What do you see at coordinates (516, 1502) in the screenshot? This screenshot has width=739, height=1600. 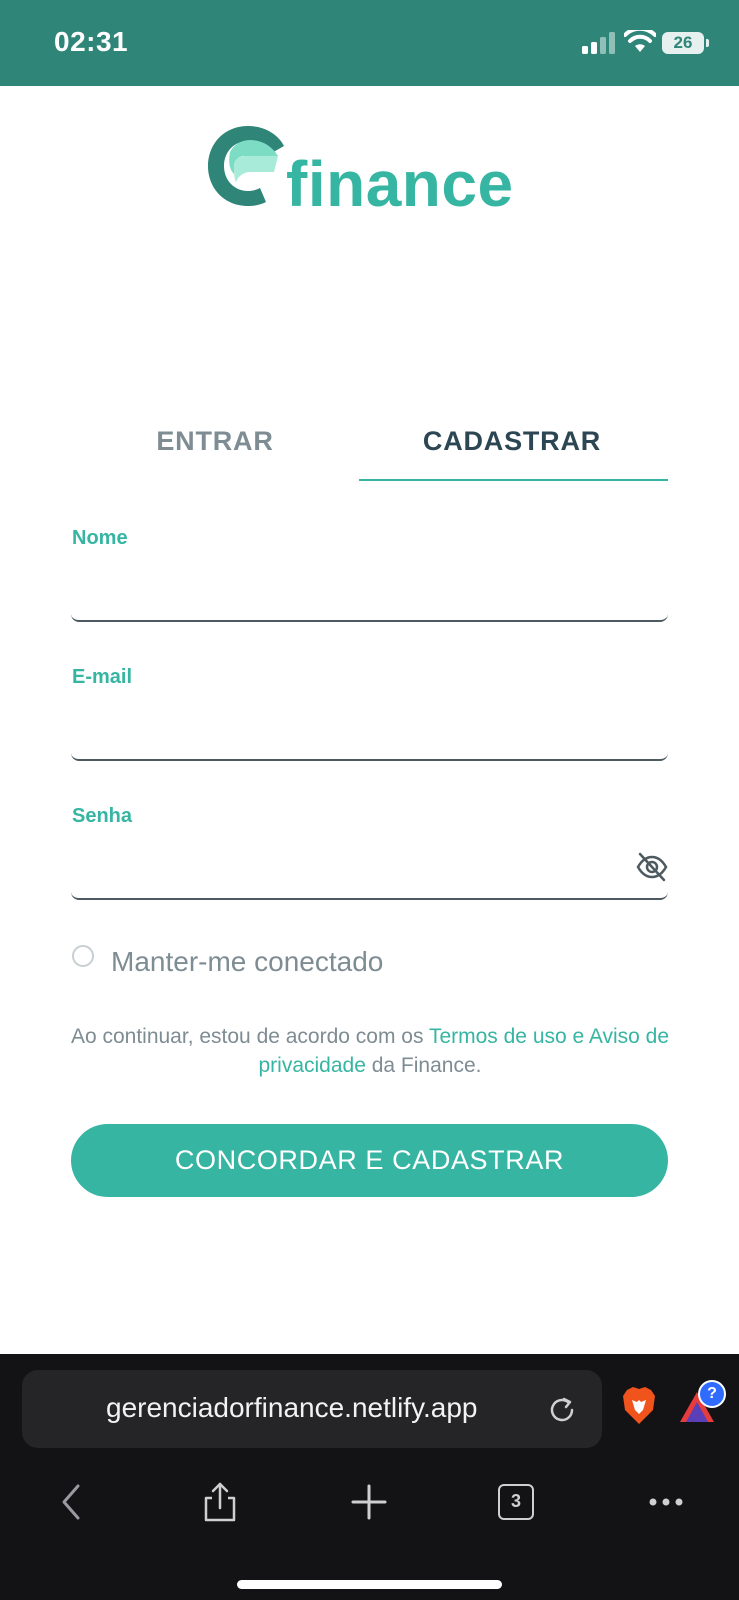 I see `tabs-count-button: 3` at bounding box center [516, 1502].